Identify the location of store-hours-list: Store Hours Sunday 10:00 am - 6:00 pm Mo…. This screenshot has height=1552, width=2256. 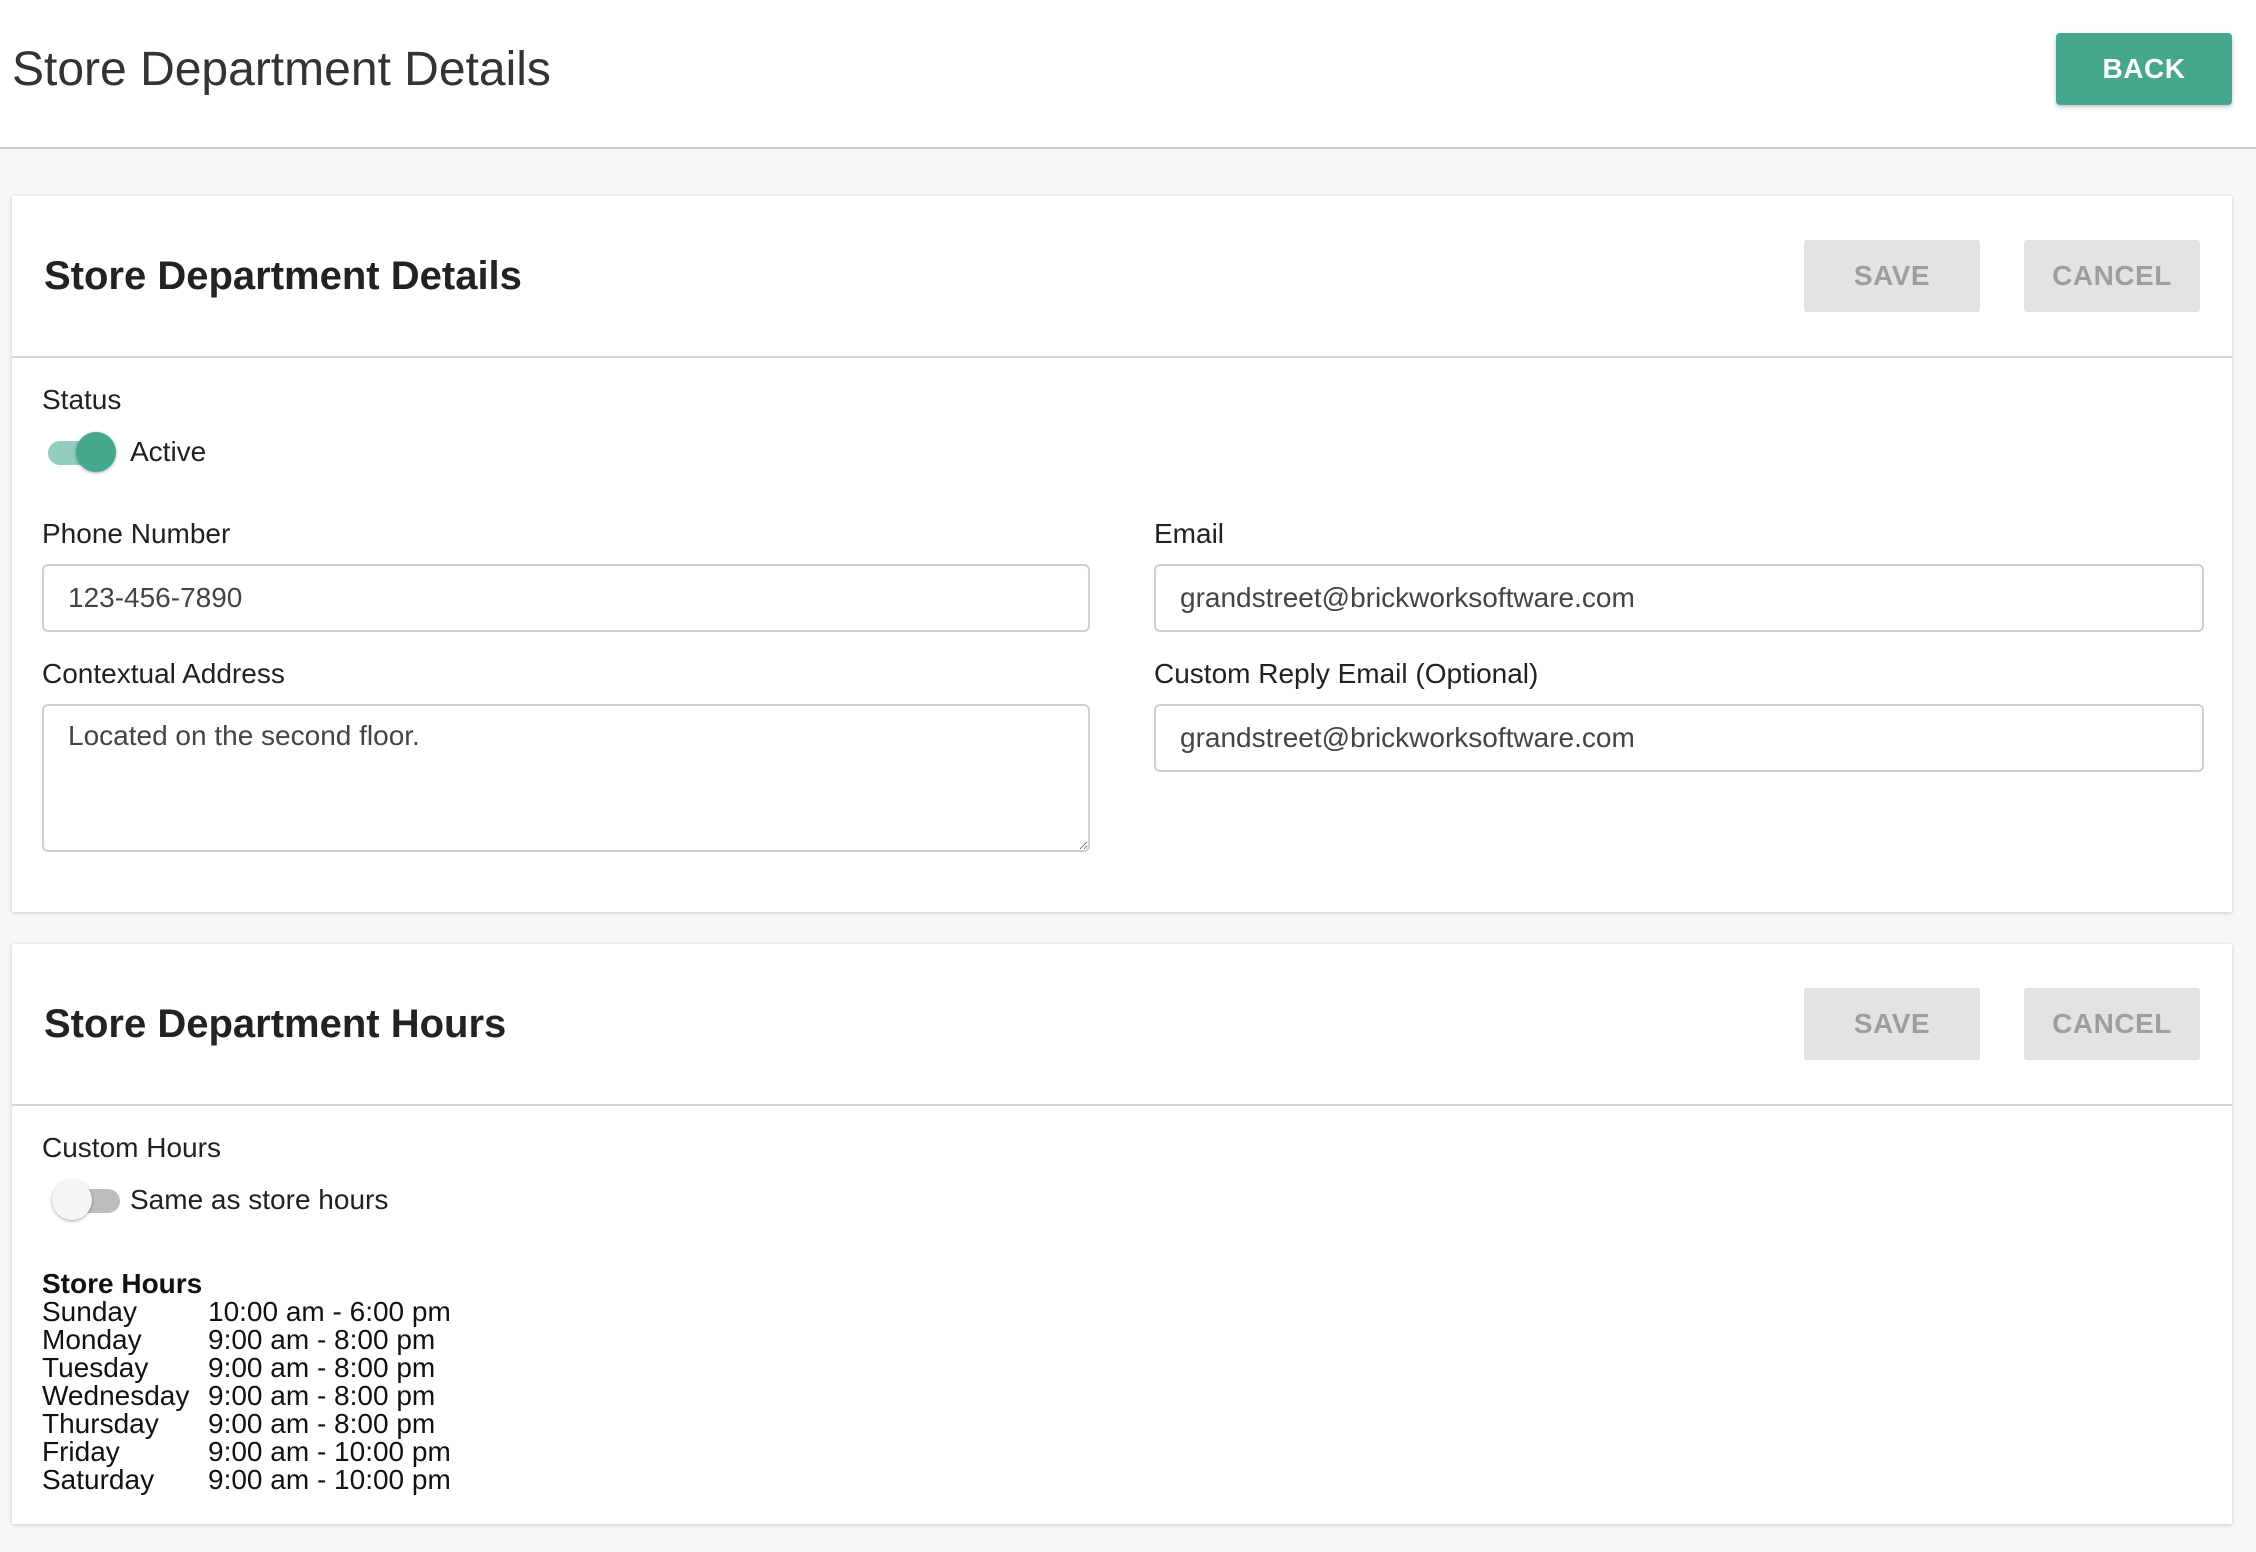
(246, 1382).